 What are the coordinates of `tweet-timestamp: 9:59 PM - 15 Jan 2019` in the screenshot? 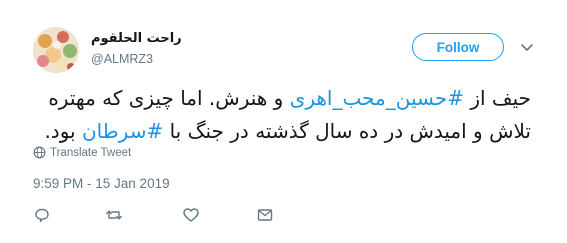 It's located at (101, 183).